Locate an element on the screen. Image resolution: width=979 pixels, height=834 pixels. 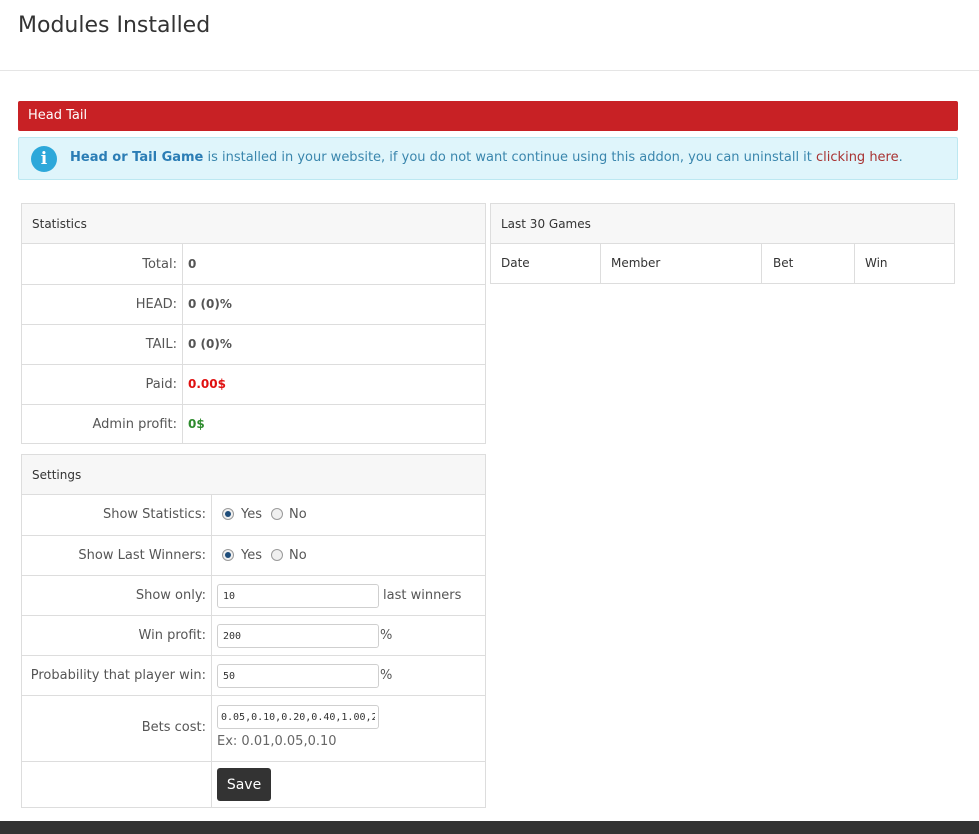
win-profit-input is located at coordinates (298, 636).